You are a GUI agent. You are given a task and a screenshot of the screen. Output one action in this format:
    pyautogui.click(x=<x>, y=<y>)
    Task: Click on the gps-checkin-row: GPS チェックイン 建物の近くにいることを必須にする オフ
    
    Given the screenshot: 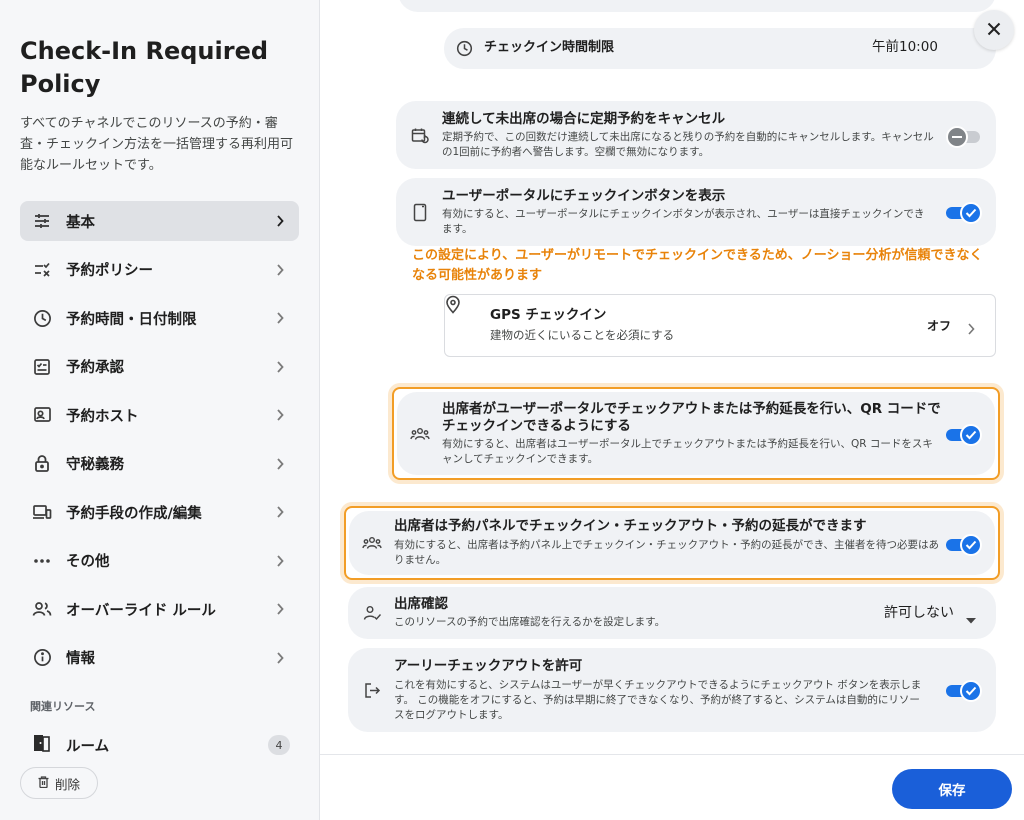 What is the action you would take?
    pyautogui.click(x=720, y=325)
    